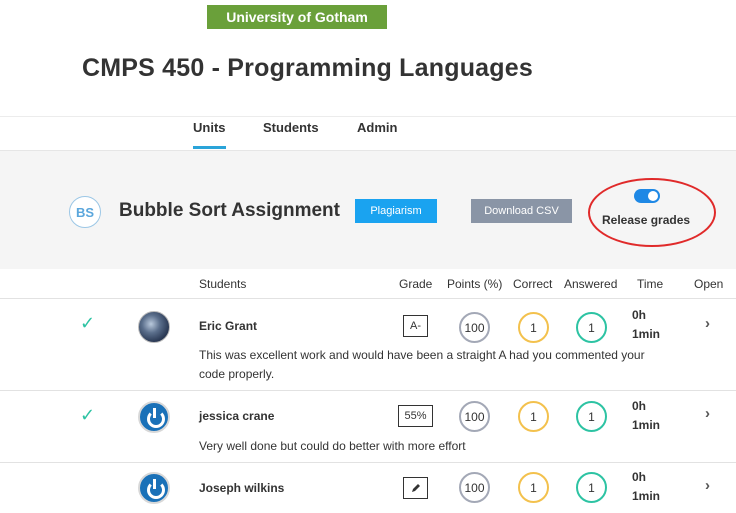 Image resolution: width=736 pixels, height=513 pixels. Describe the element at coordinates (709, 284) in the screenshot. I see `column-header-open: Open` at that location.